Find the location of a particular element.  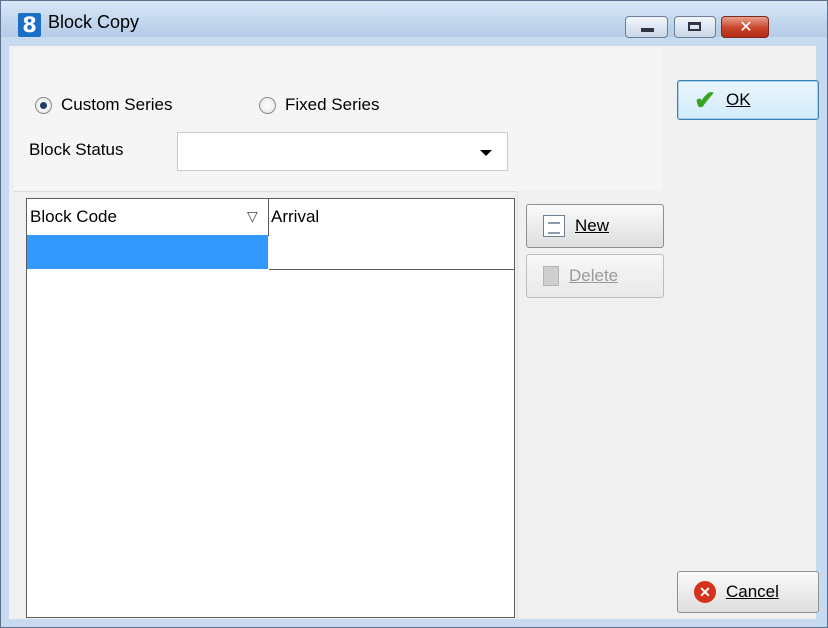

fixed-series-label: Fixed Series is located at coordinates (332, 104).